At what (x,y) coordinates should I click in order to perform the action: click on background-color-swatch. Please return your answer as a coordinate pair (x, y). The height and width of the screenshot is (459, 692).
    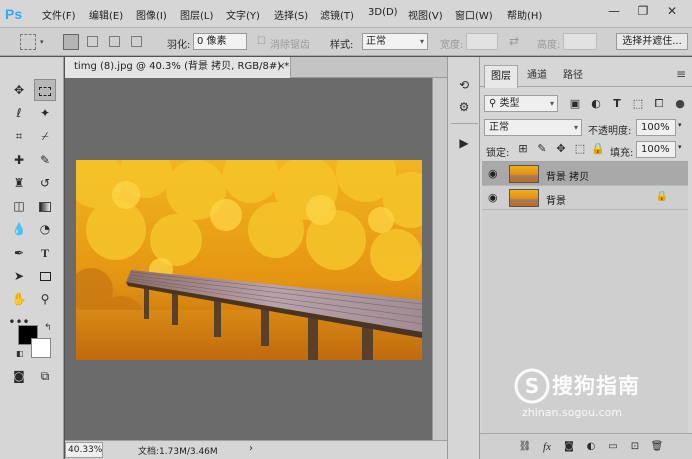
    Looking at the image, I should click on (41, 348).